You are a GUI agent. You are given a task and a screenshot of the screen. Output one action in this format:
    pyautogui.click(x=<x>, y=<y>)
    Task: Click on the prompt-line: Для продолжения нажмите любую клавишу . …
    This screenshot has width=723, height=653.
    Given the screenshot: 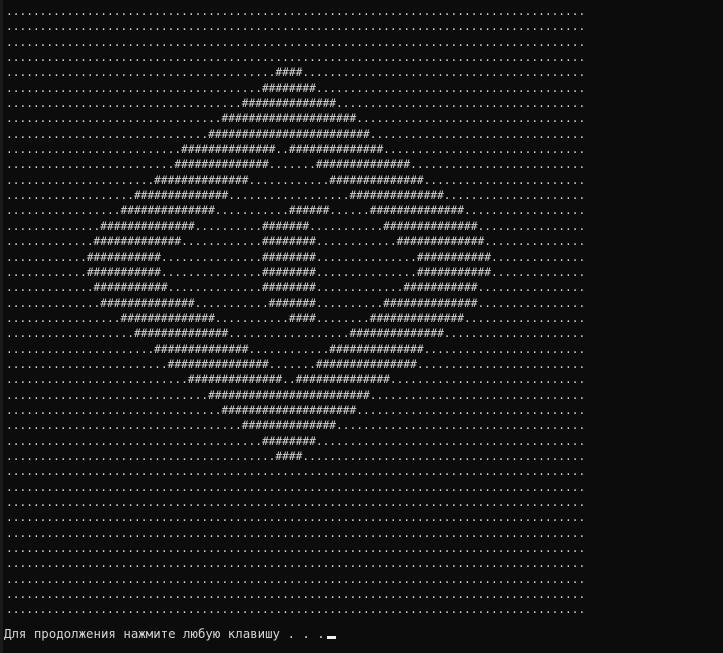 What is the action you would take?
    pyautogui.click(x=170, y=633)
    